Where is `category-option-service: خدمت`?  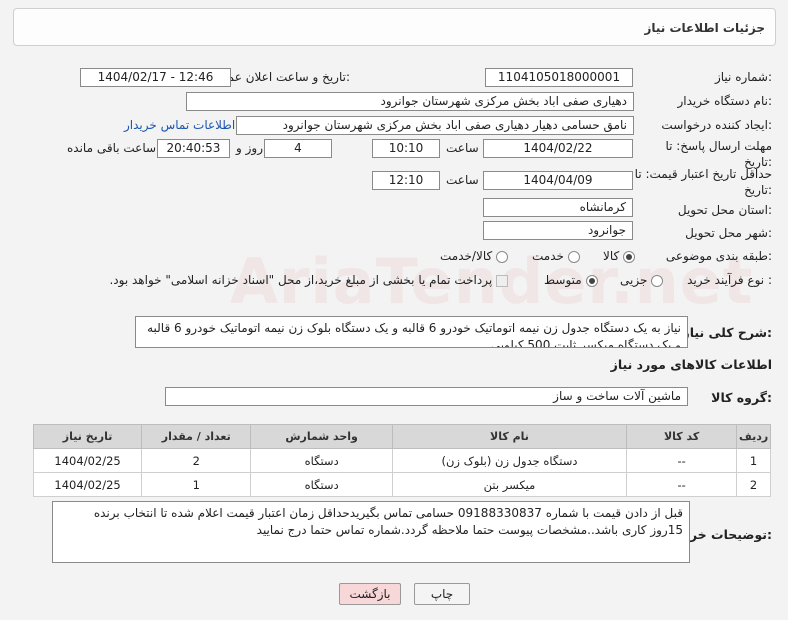 category-option-service: خدمت is located at coordinates (556, 256).